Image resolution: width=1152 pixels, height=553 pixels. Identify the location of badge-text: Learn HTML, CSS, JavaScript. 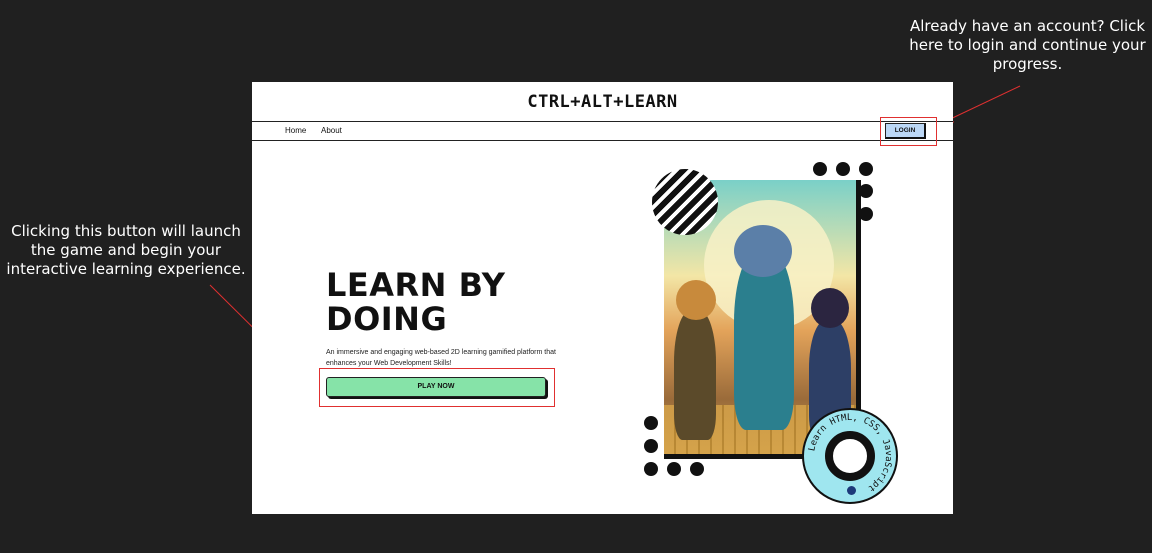
(850, 453).